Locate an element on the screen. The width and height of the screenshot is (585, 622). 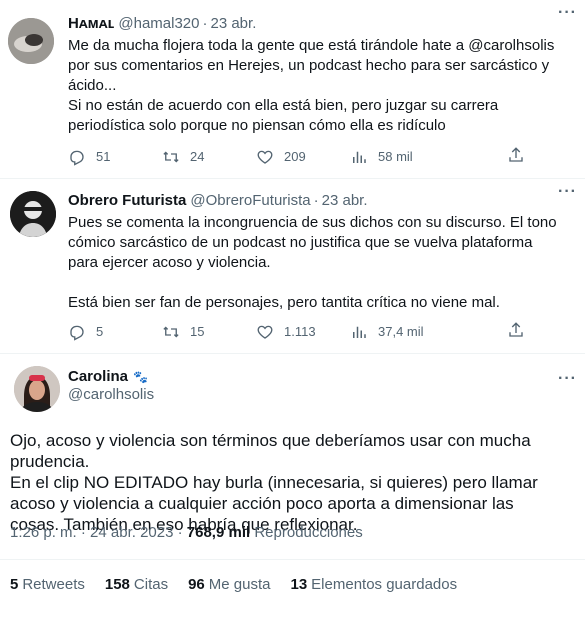
tweet-header: Hᴀᴍᴀʟ @hamal320 · 23 abr. is located at coordinates (319, 24).